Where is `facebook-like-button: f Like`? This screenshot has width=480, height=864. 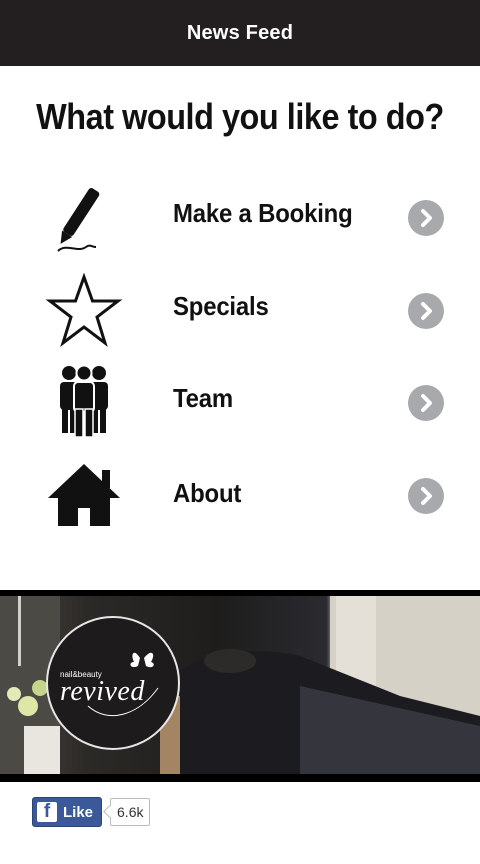 facebook-like-button: f Like is located at coordinates (67, 812).